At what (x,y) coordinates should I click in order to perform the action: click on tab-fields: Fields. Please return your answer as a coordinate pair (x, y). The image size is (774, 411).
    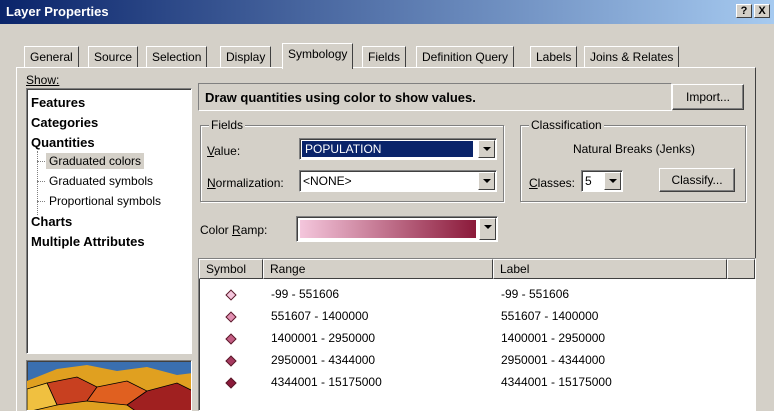
    Looking at the image, I should click on (384, 57).